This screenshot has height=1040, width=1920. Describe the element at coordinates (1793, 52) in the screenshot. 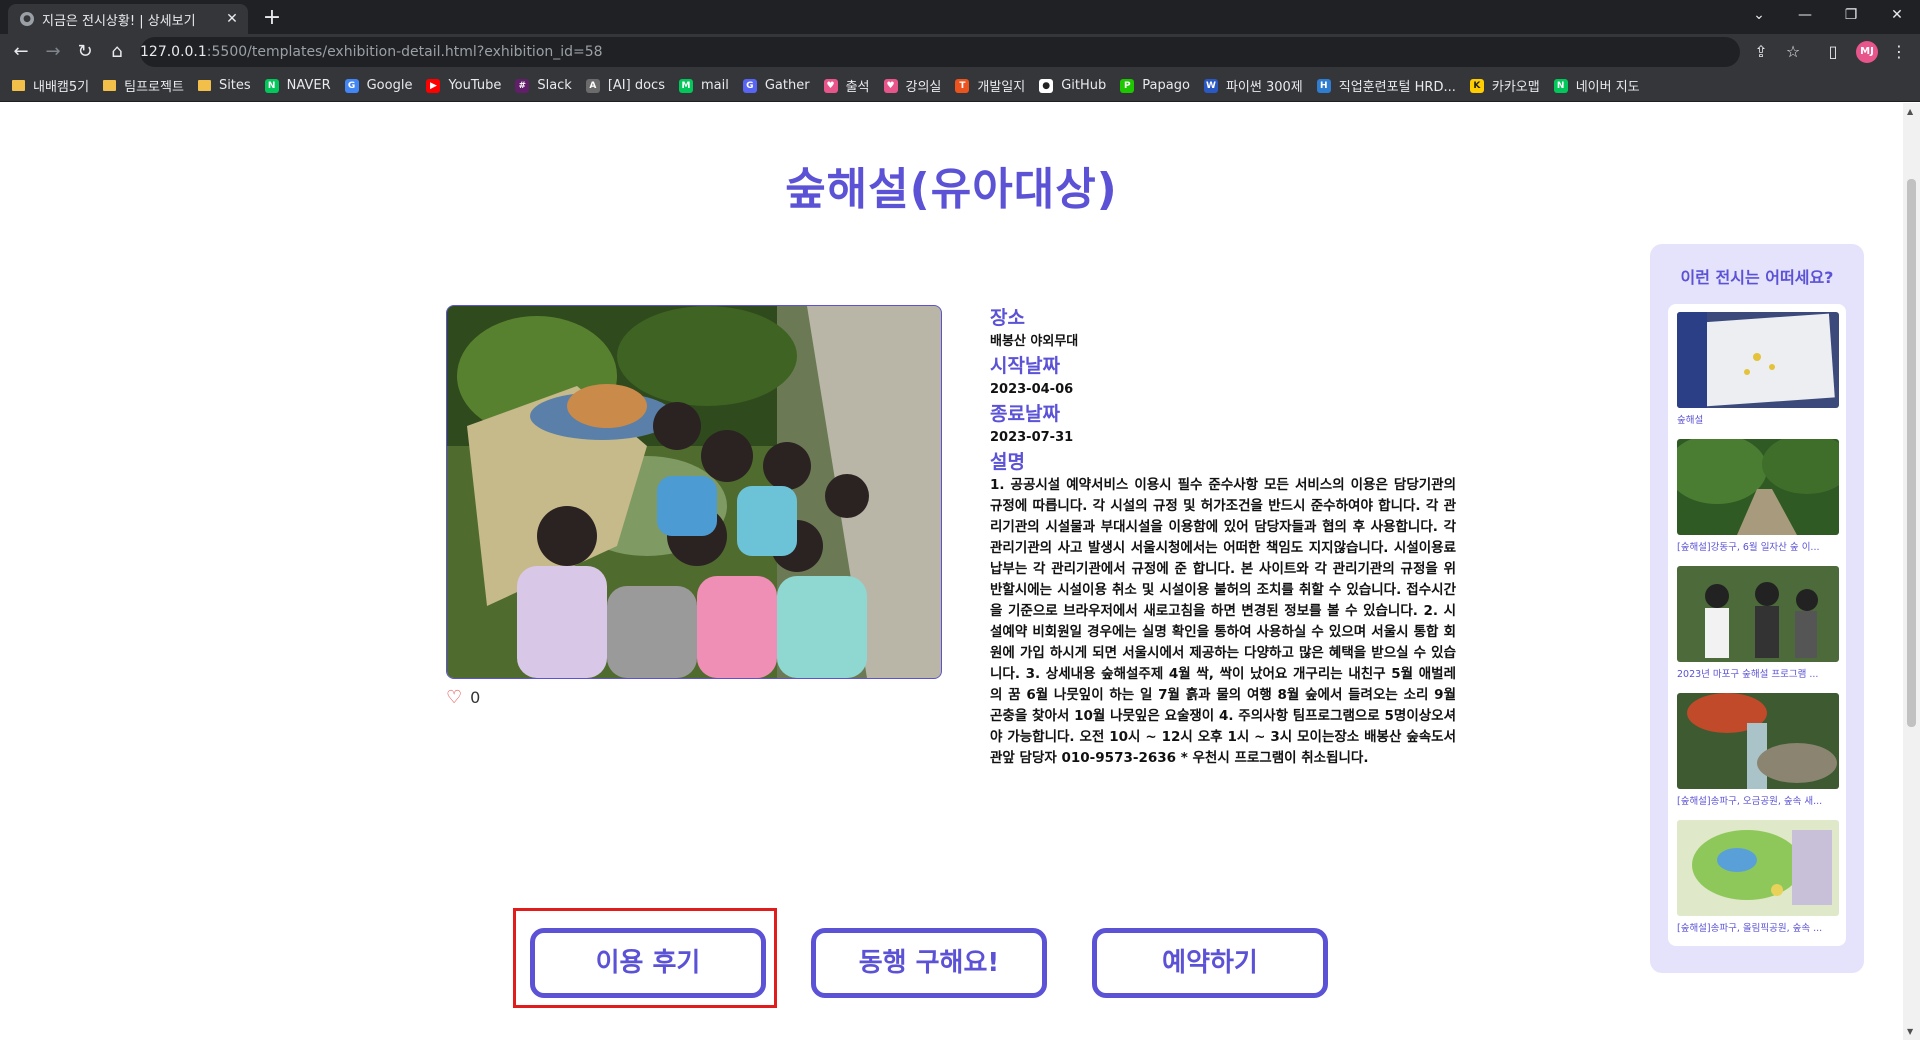

I see `bookmark-star-icon: ☆` at that location.